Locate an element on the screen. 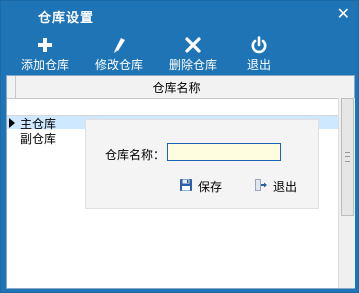 The image size is (359, 293). power-icon is located at coordinates (259, 45).